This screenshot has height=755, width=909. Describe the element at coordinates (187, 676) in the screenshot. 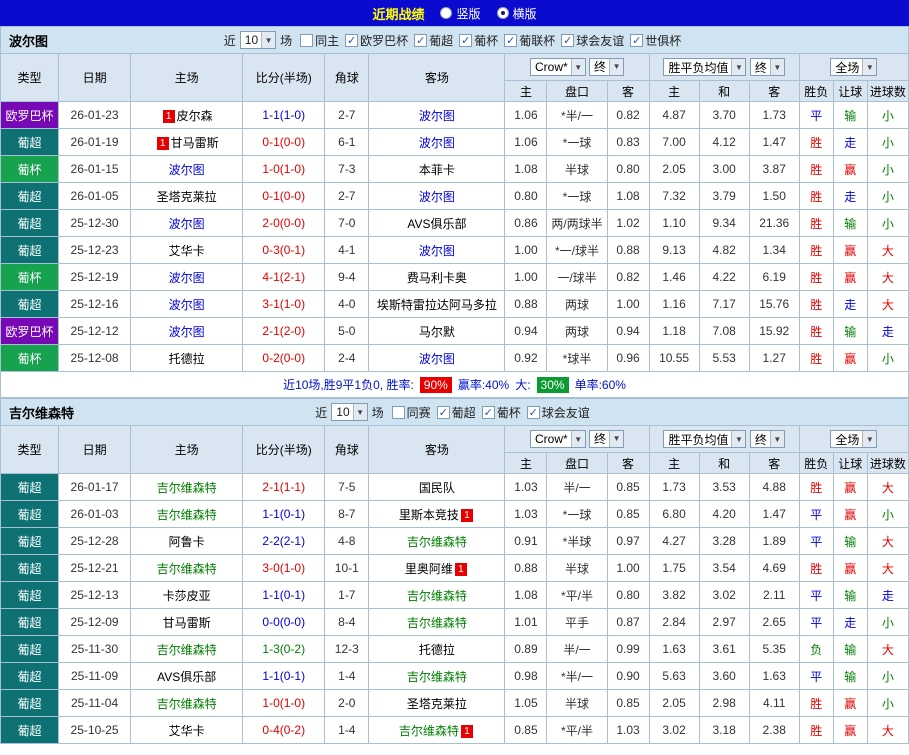

I see `cell-home-team: AVS俱乐部` at that location.